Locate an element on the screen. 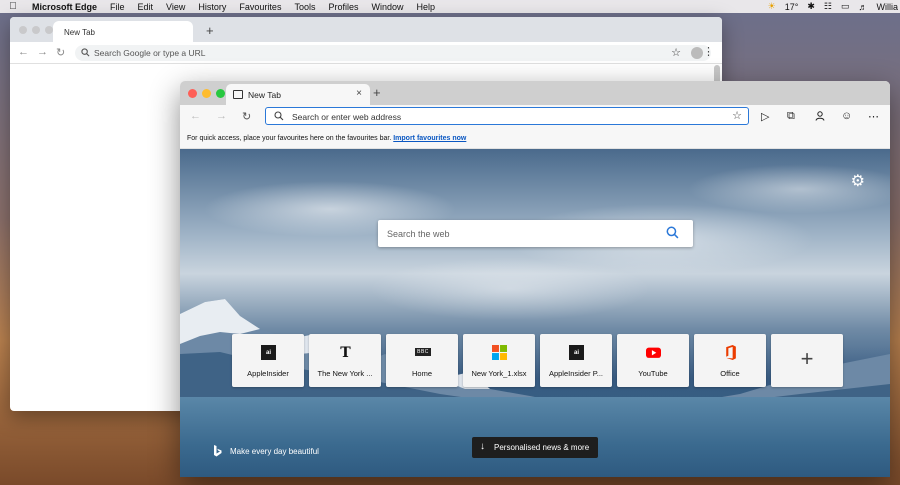 Image resolution: width=900 pixels, height=485 pixels. top-site-tile: Office is located at coordinates (730, 360).